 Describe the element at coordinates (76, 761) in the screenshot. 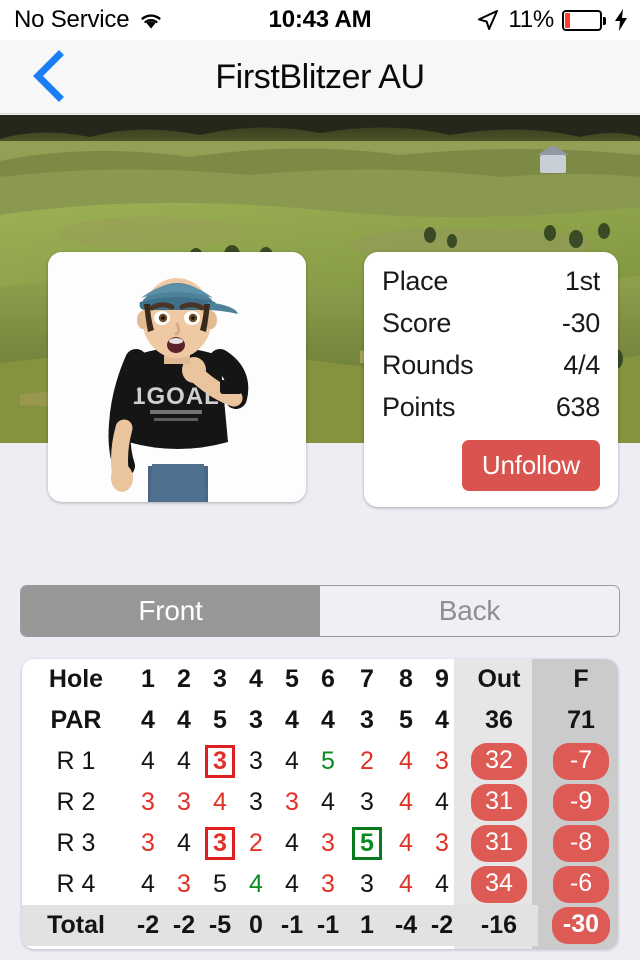

I see `round-label: R 1` at that location.